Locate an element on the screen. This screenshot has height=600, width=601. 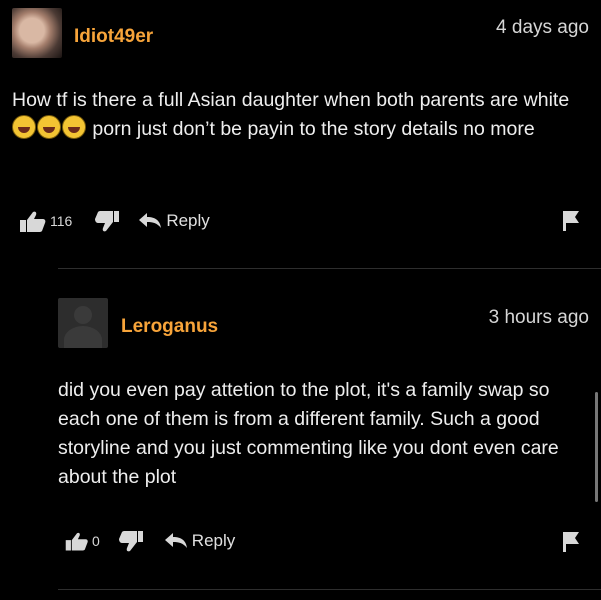
emoji-group is located at coordinates (52, 127).